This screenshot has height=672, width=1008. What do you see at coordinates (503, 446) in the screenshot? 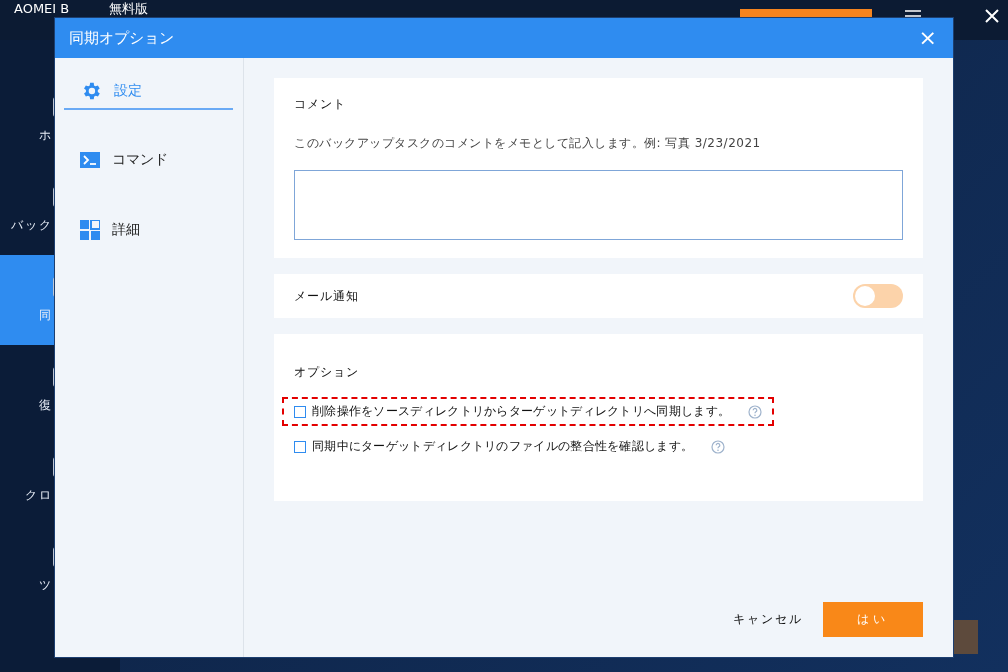
I see `option-label: 同期中にターゲットディレクトリのファイルの整合性を確認します。` at bounding box center [503, 446].